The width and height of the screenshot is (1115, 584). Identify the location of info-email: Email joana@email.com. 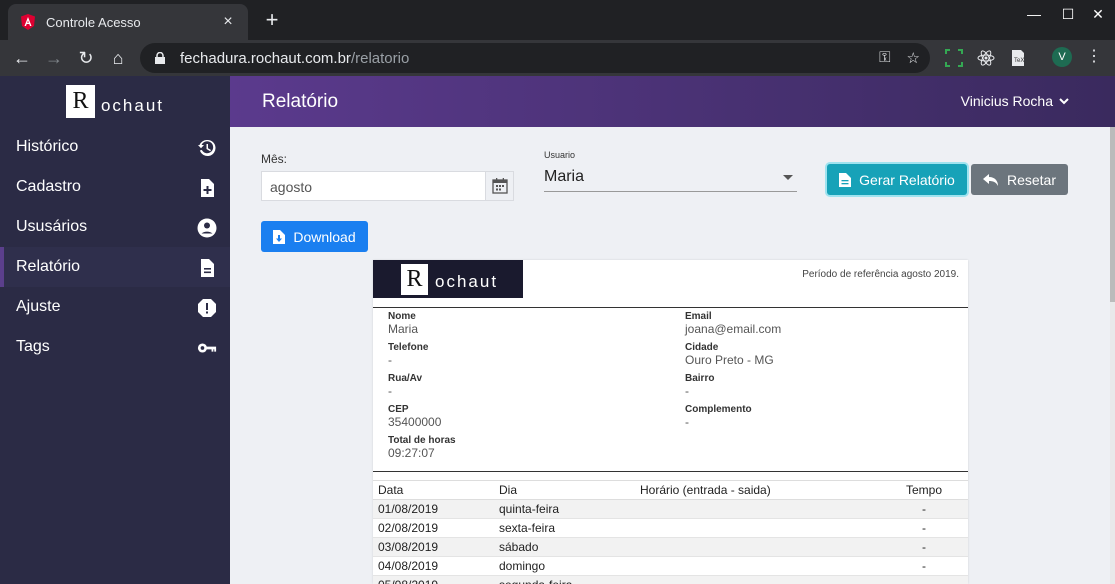
(733, 323).